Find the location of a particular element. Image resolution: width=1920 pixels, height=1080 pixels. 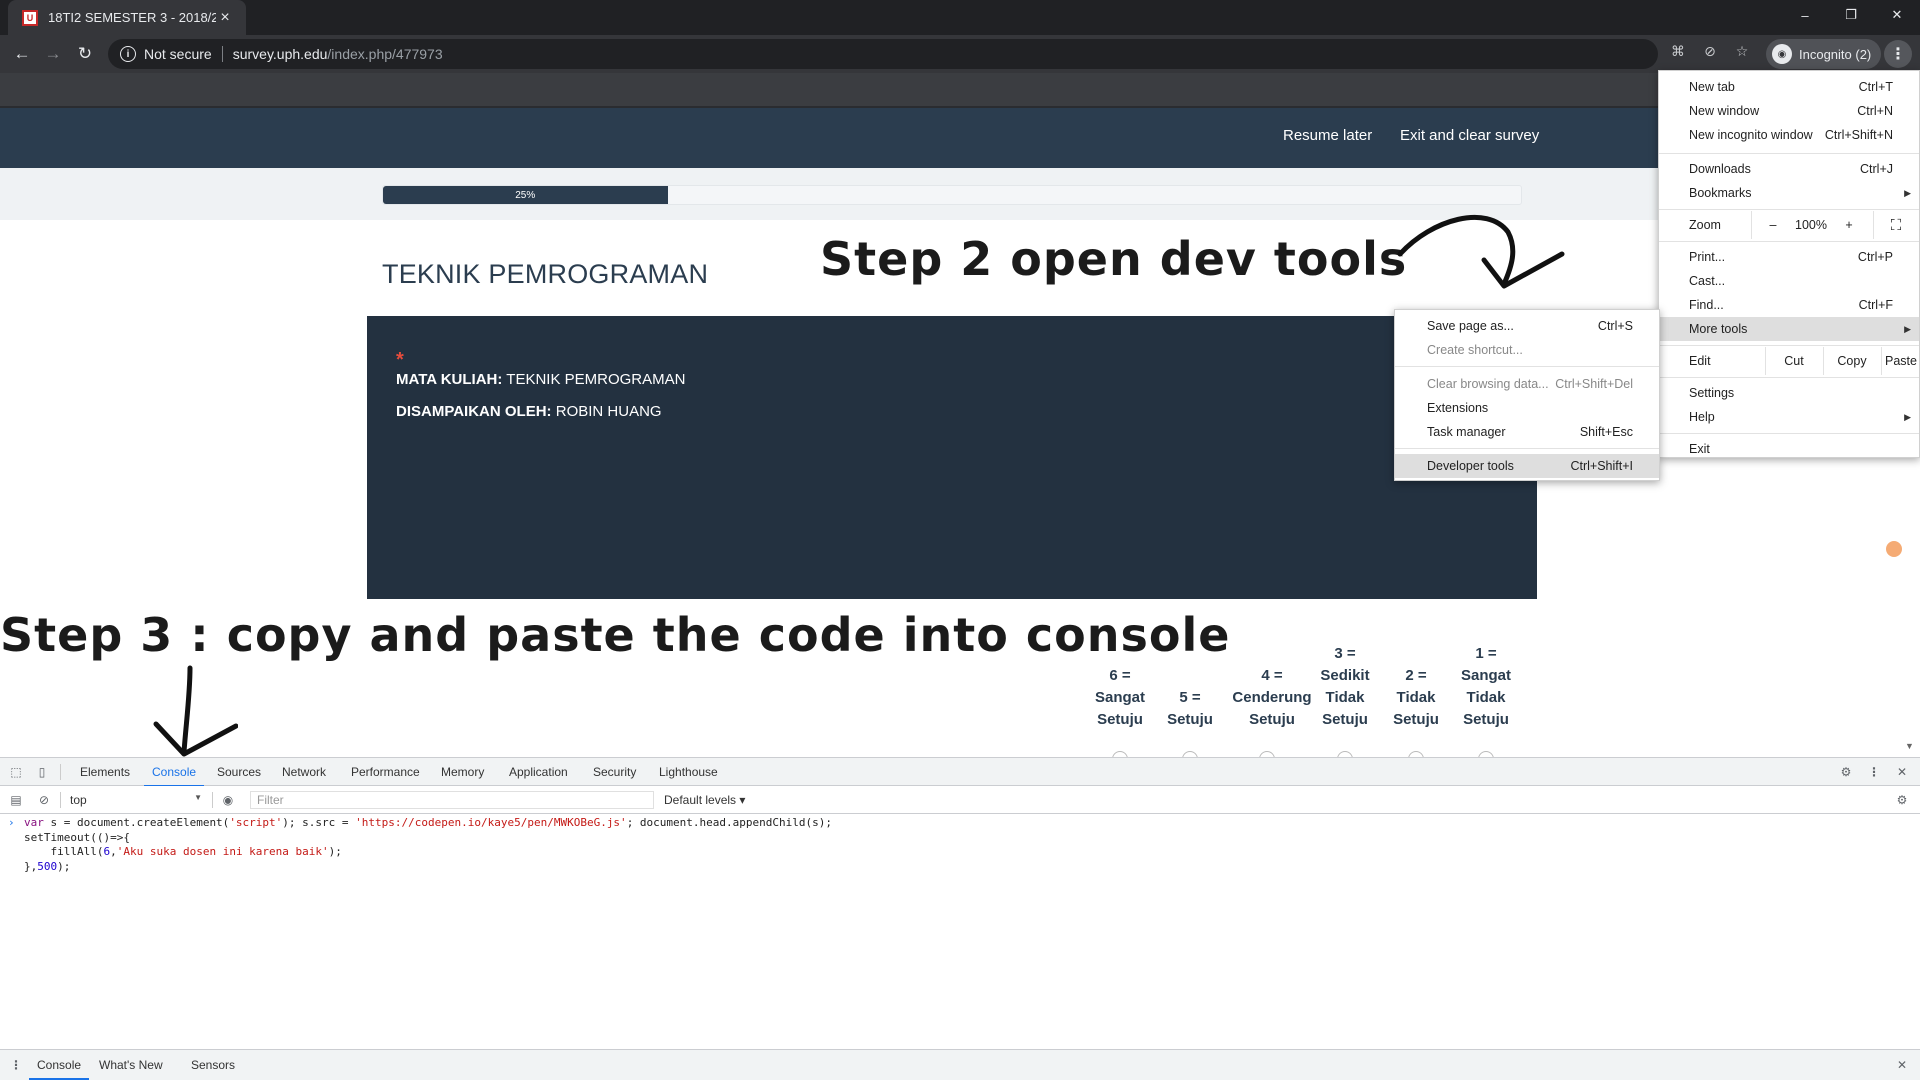

log-levels-dropdown: Default levels ▾ is located at coordinates (704, 800).